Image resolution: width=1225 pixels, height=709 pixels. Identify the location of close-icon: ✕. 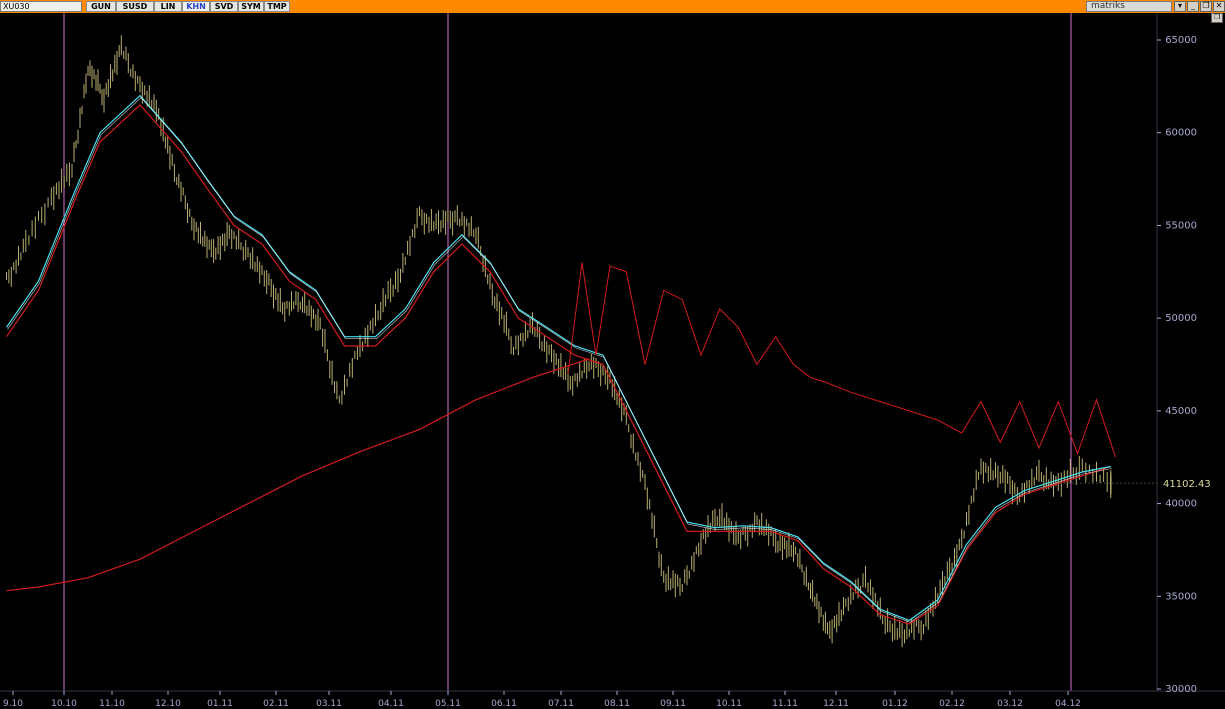
(1219, 6).